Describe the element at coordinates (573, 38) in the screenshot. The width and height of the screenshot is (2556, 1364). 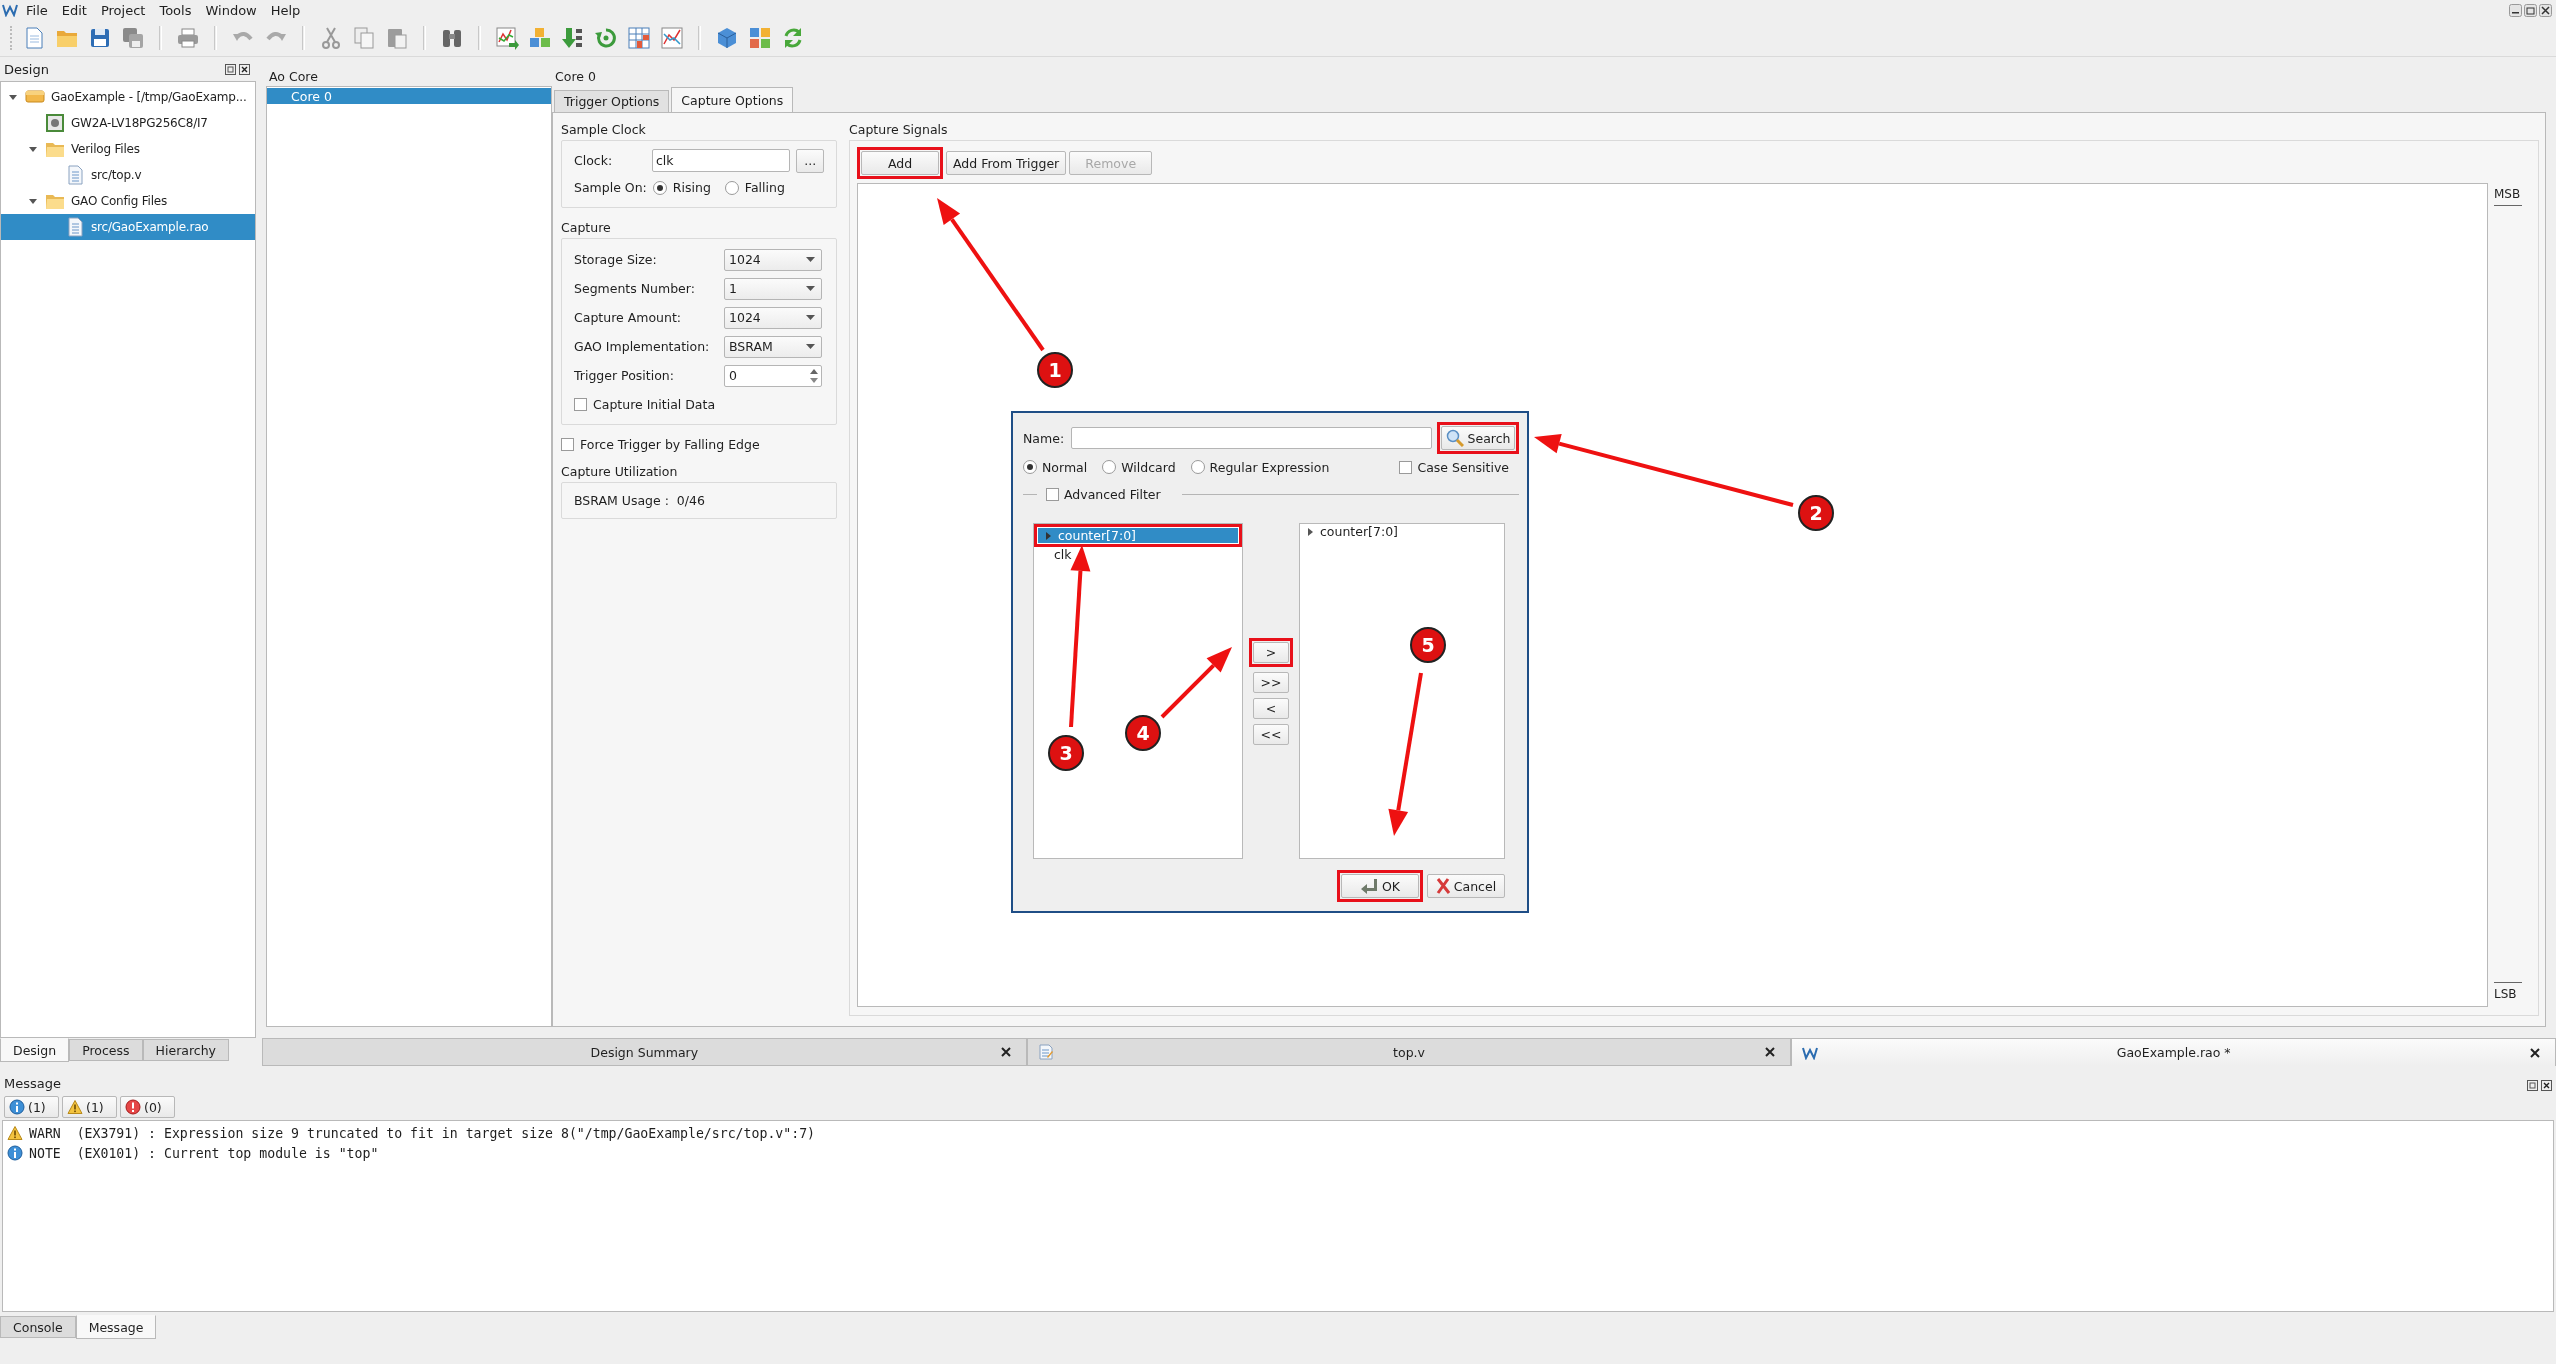
I see `download-icon` at that location.